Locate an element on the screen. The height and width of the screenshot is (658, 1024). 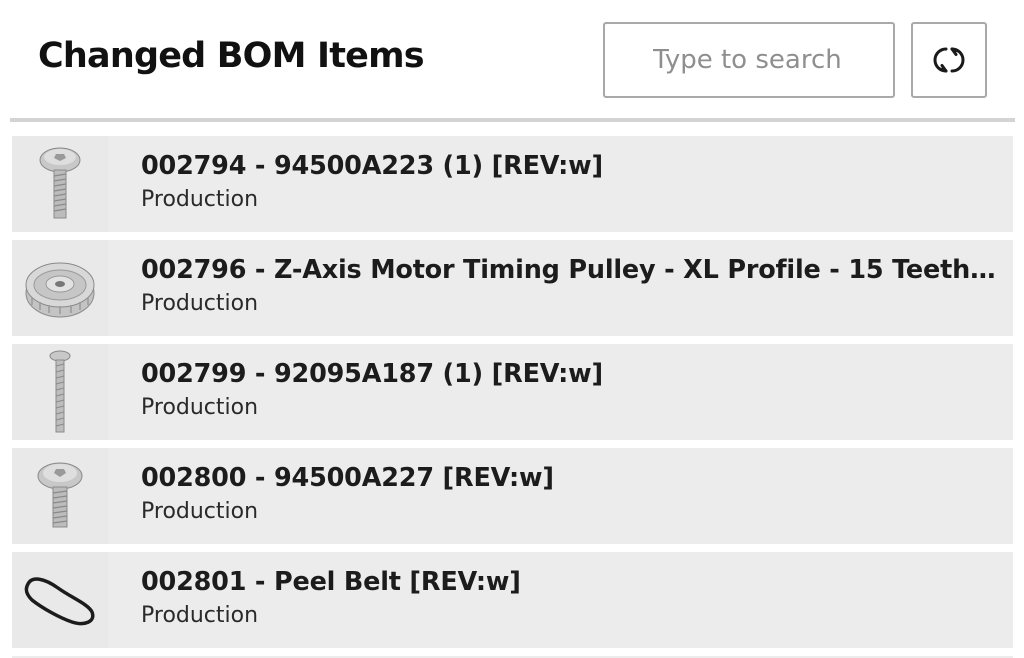
list-item: 002800 - 94500A227 [REV:w] Production is located at coordinates (512, 496).